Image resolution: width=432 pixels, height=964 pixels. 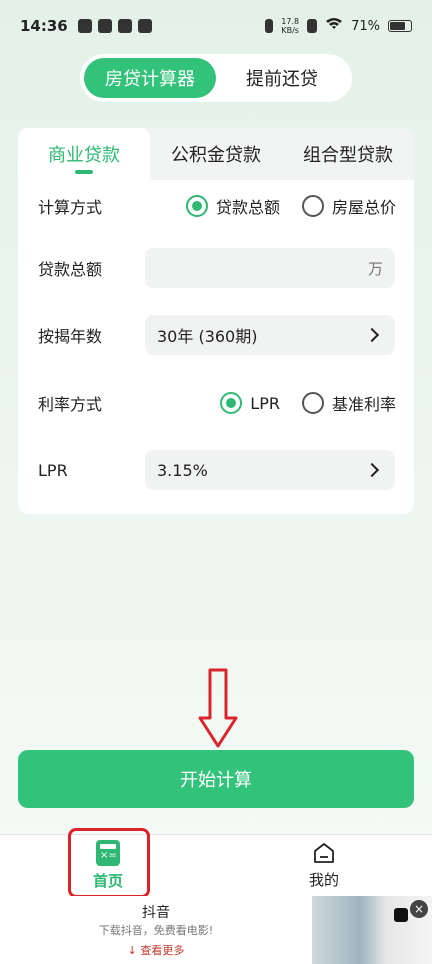 What do you see at coordinates (419, 909) in the screenshot?
I see `close-icon: ×` at bounding box center [419, 909].